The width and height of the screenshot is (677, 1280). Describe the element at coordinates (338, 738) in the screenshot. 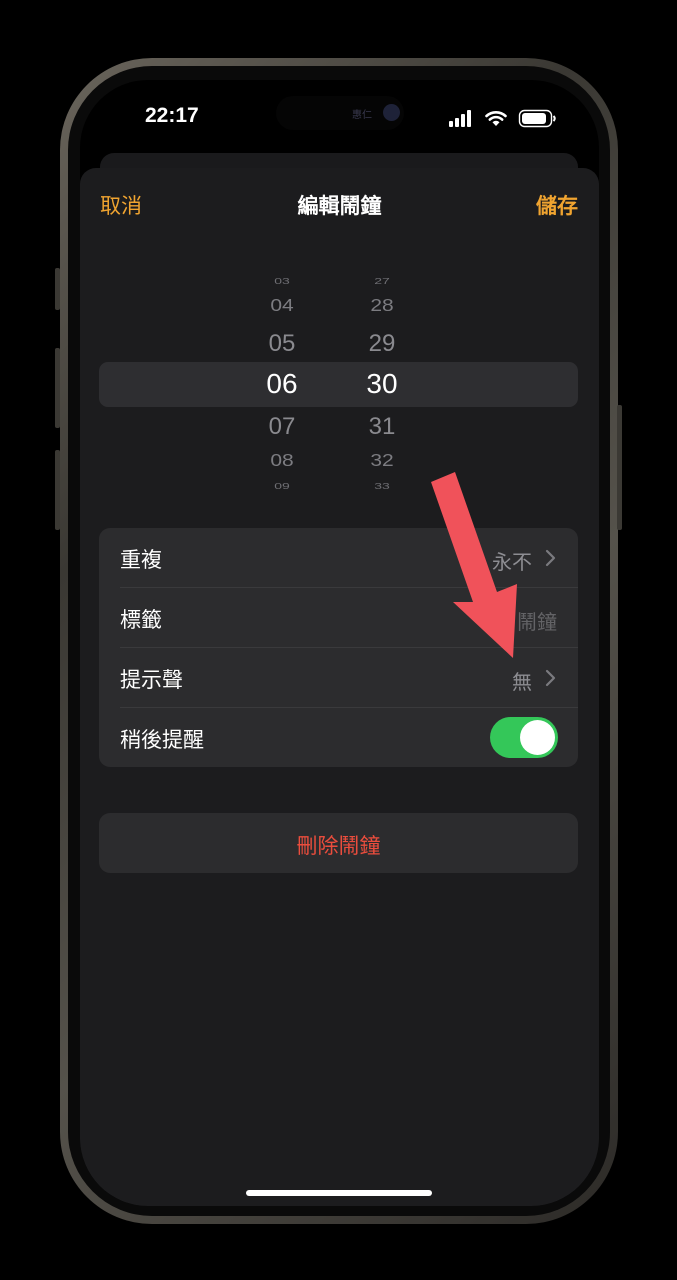

I see `snooze-row: 稍後提醒` at that location.